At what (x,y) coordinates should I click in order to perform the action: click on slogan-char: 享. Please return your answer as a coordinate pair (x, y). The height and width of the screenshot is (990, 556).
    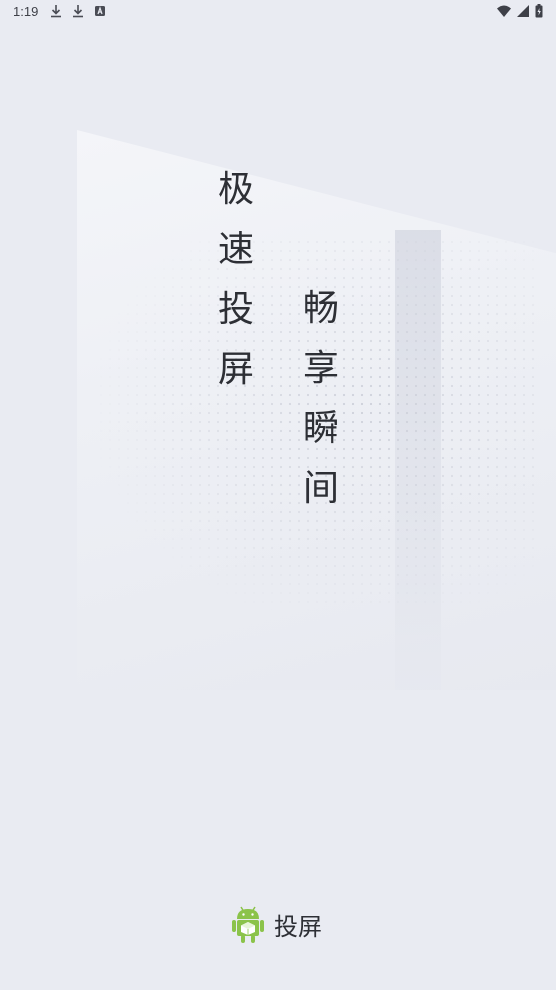
    Looking at the image, I should click on (320, 368).